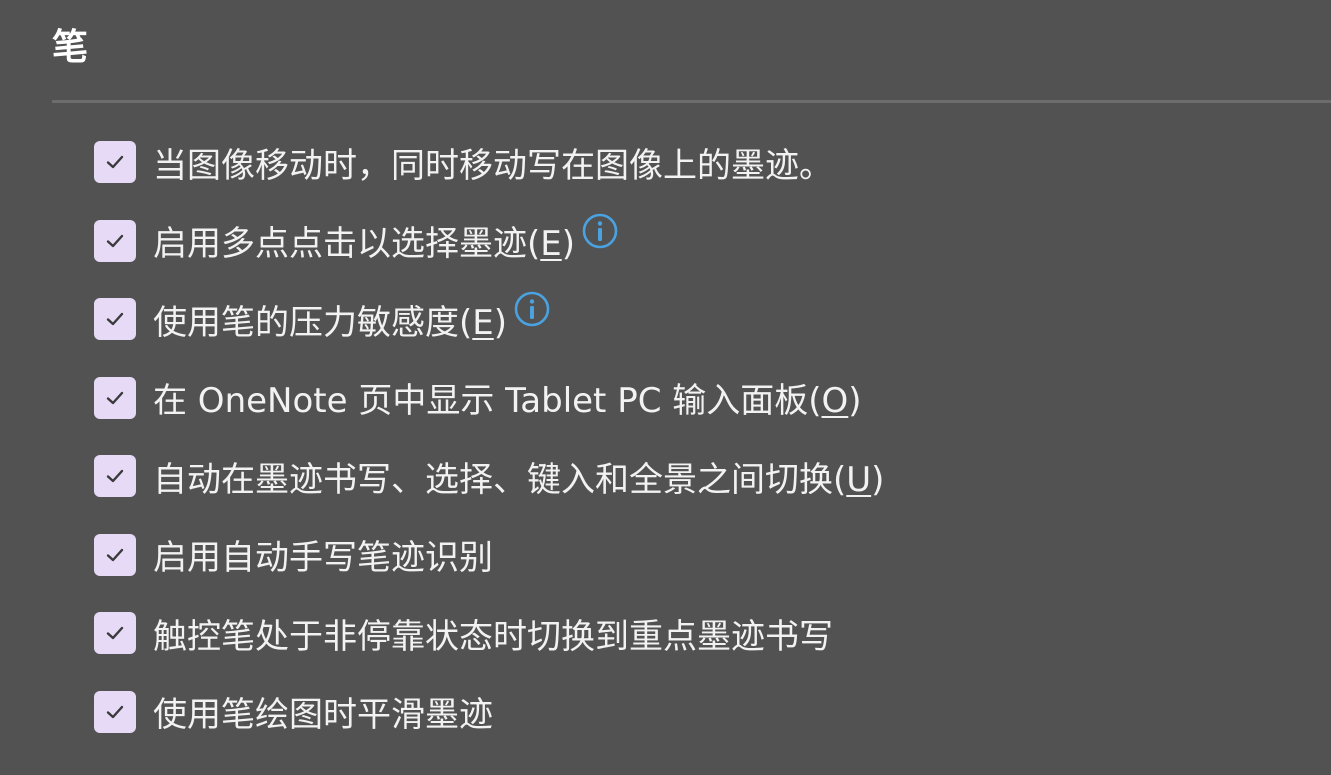  I want to click on option-pen-pressure-sensitivity: 使用笔的压力敏感度(E), so click(489, 319).